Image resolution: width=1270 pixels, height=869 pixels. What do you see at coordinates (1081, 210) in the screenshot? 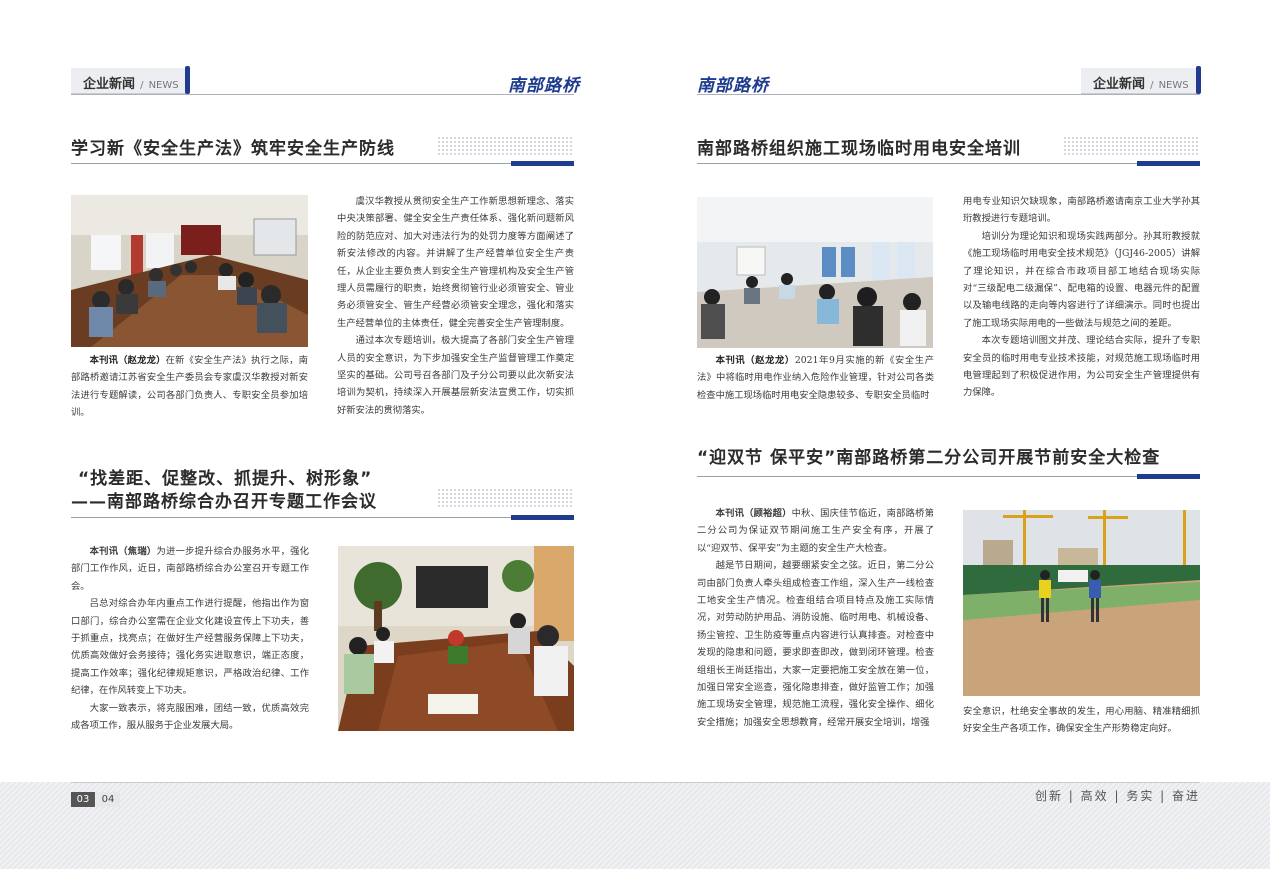
I see `paragraph: 用电专业知识欠缺现象，南部路桥邀请南京工业大学孙其珩教授进行专题培训。` at bounding box center [1081, 210].